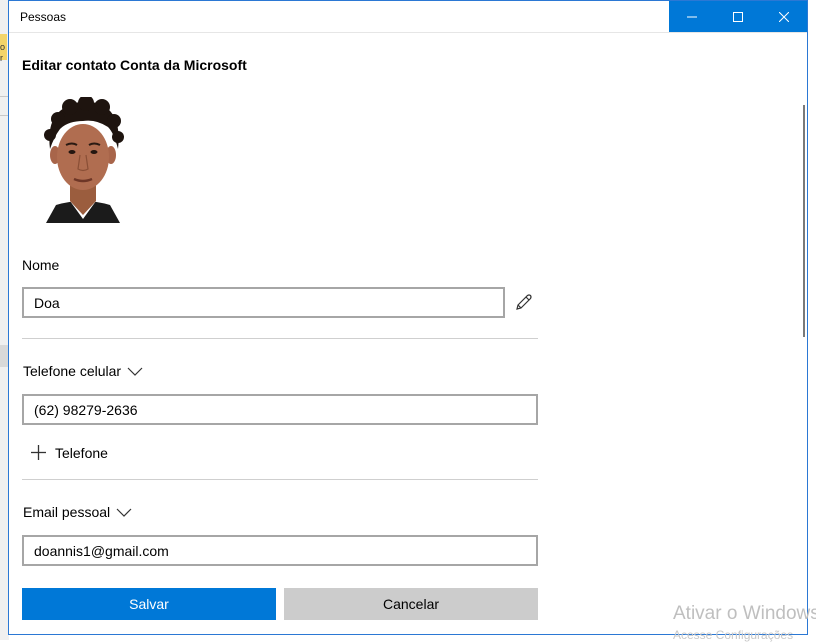 The image size is (816, 642). What do you see at coordinates (67, 512) in the screenshot?
I see `email-type-label: Email pessoal` at bounding box center [67, 512].